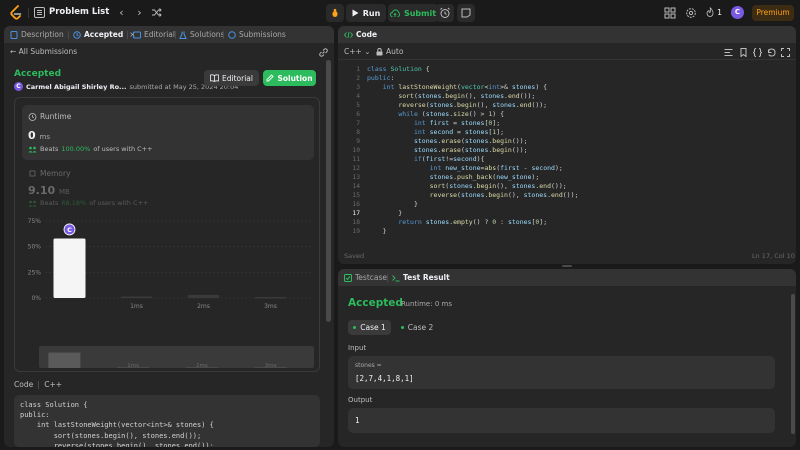 The image size is (800, 450). Describe the element at coordinates (365, 277) in the screenshot. I see `tab-testcase: Testcase` at that location.